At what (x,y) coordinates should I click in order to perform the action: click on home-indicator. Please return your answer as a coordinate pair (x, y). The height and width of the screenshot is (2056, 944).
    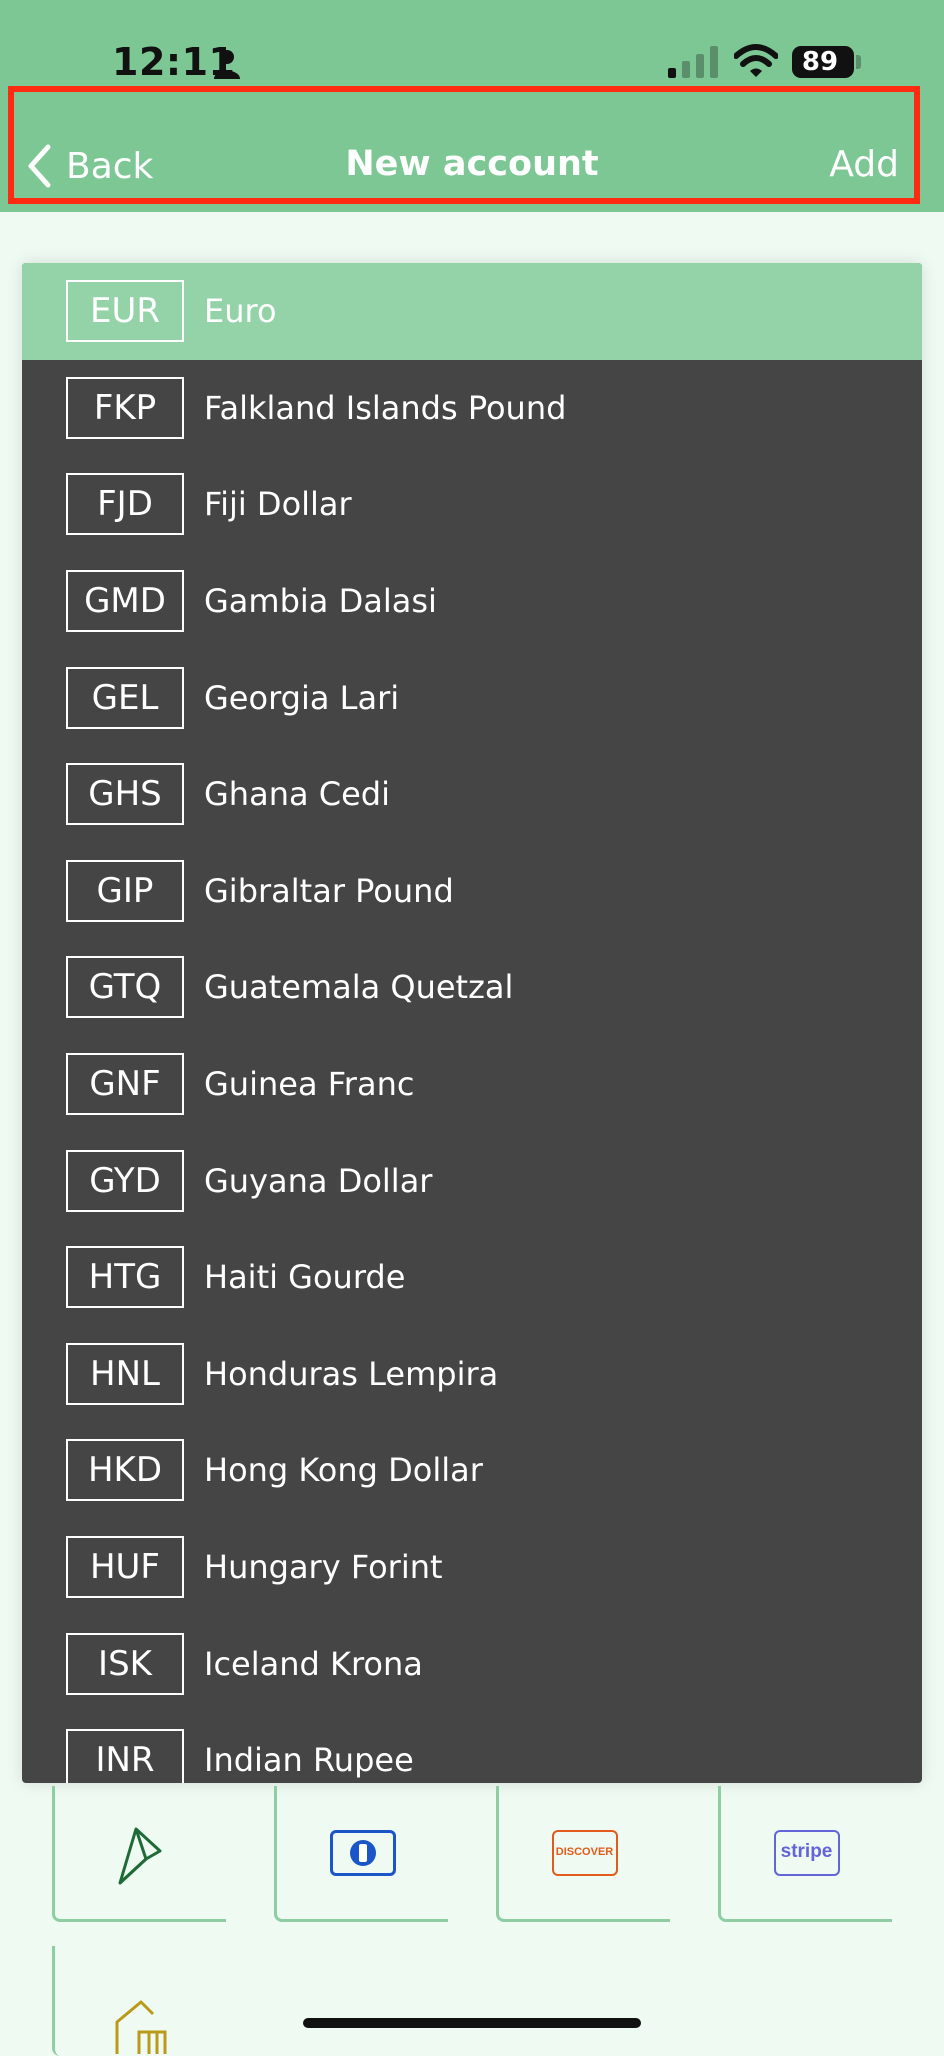
    Looking at the image, I should click on (472, 2023).